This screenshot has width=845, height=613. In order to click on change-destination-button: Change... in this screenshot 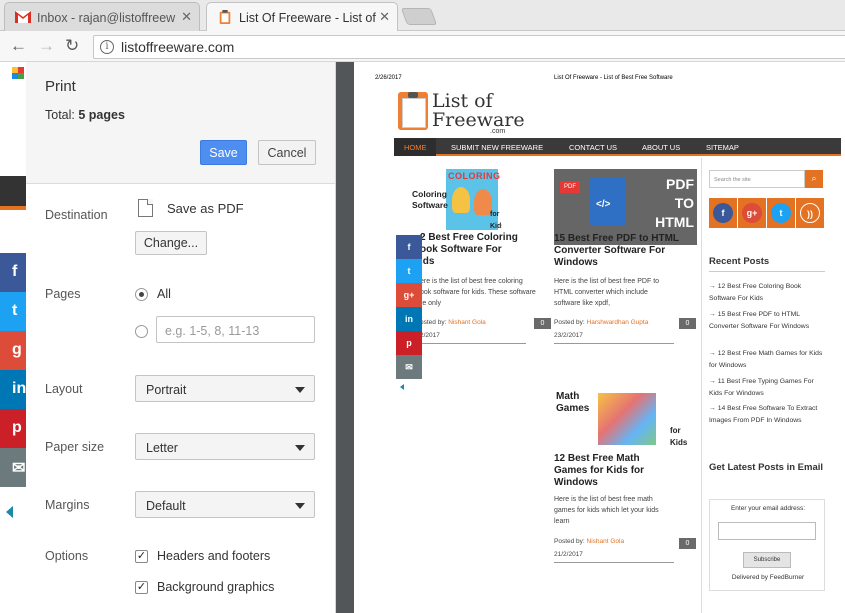, I will do `click(171, 243)`.